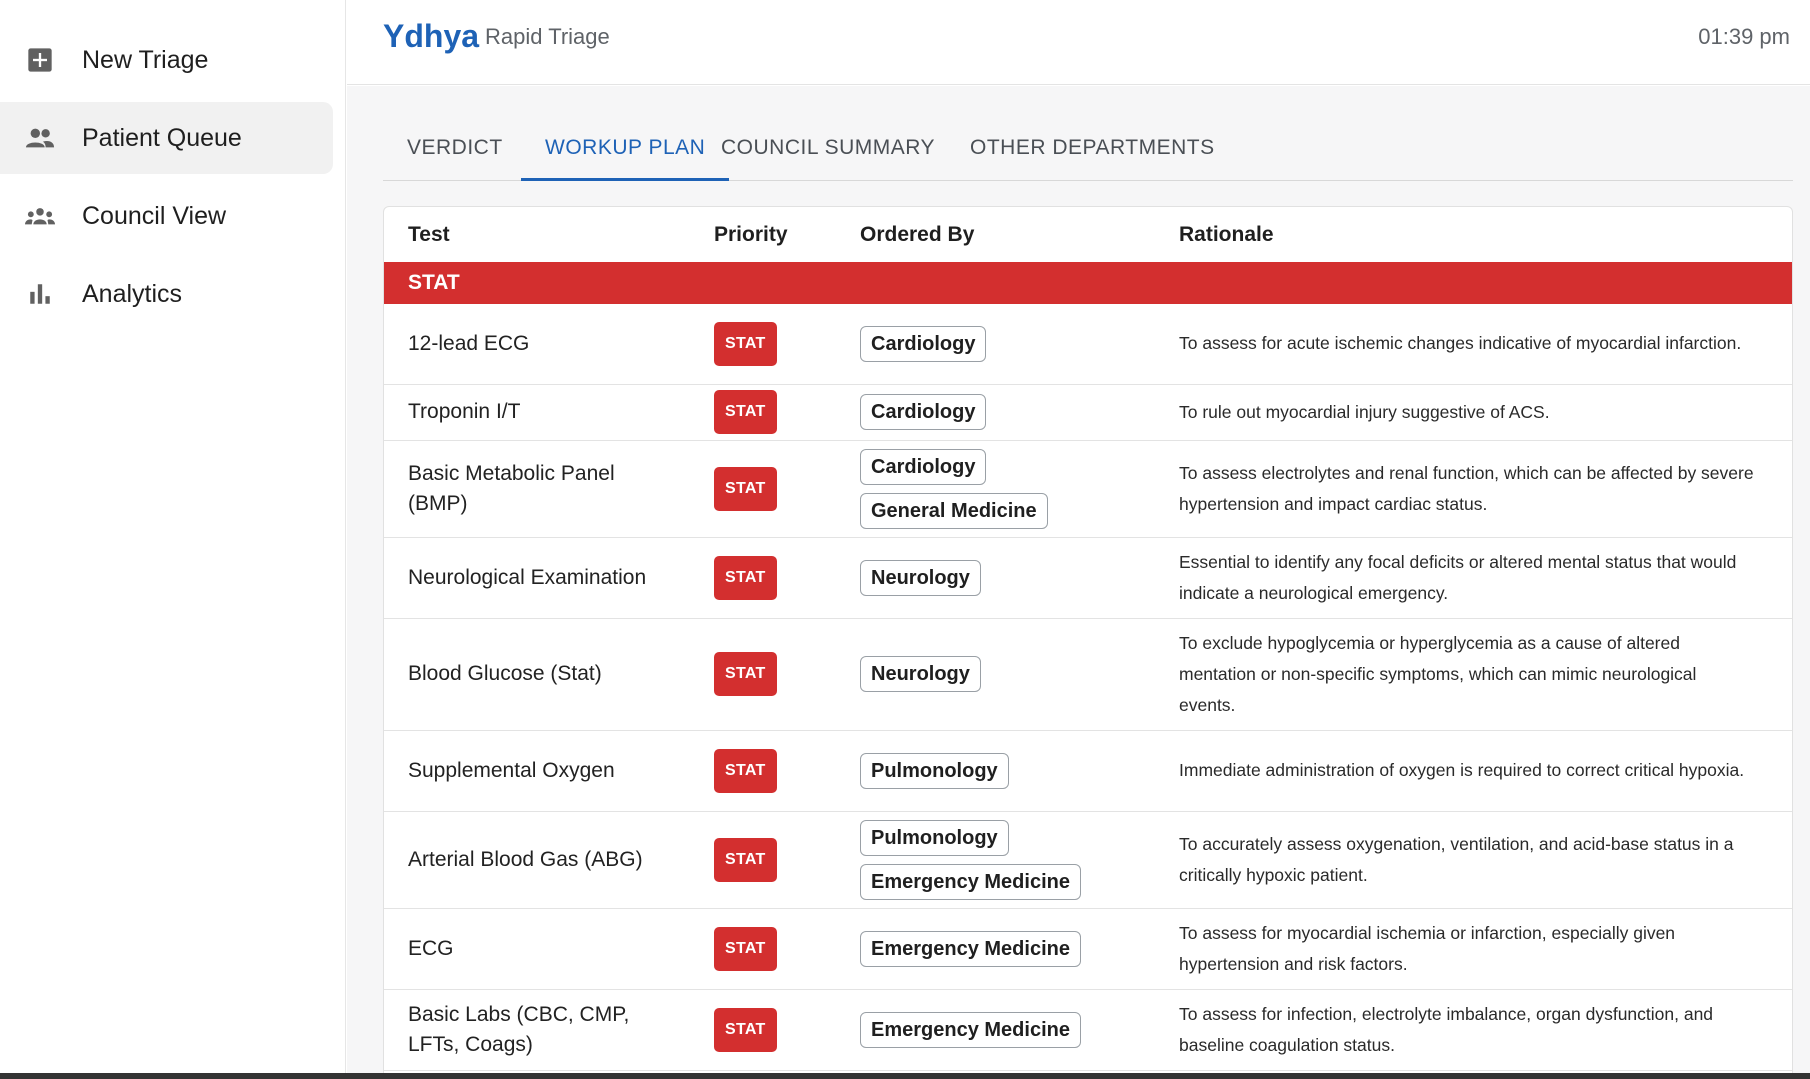  What do you see at coordinates (429, 234) in the screenshot?
I see `column-header-test: Test` at bounding box center [429, 234].